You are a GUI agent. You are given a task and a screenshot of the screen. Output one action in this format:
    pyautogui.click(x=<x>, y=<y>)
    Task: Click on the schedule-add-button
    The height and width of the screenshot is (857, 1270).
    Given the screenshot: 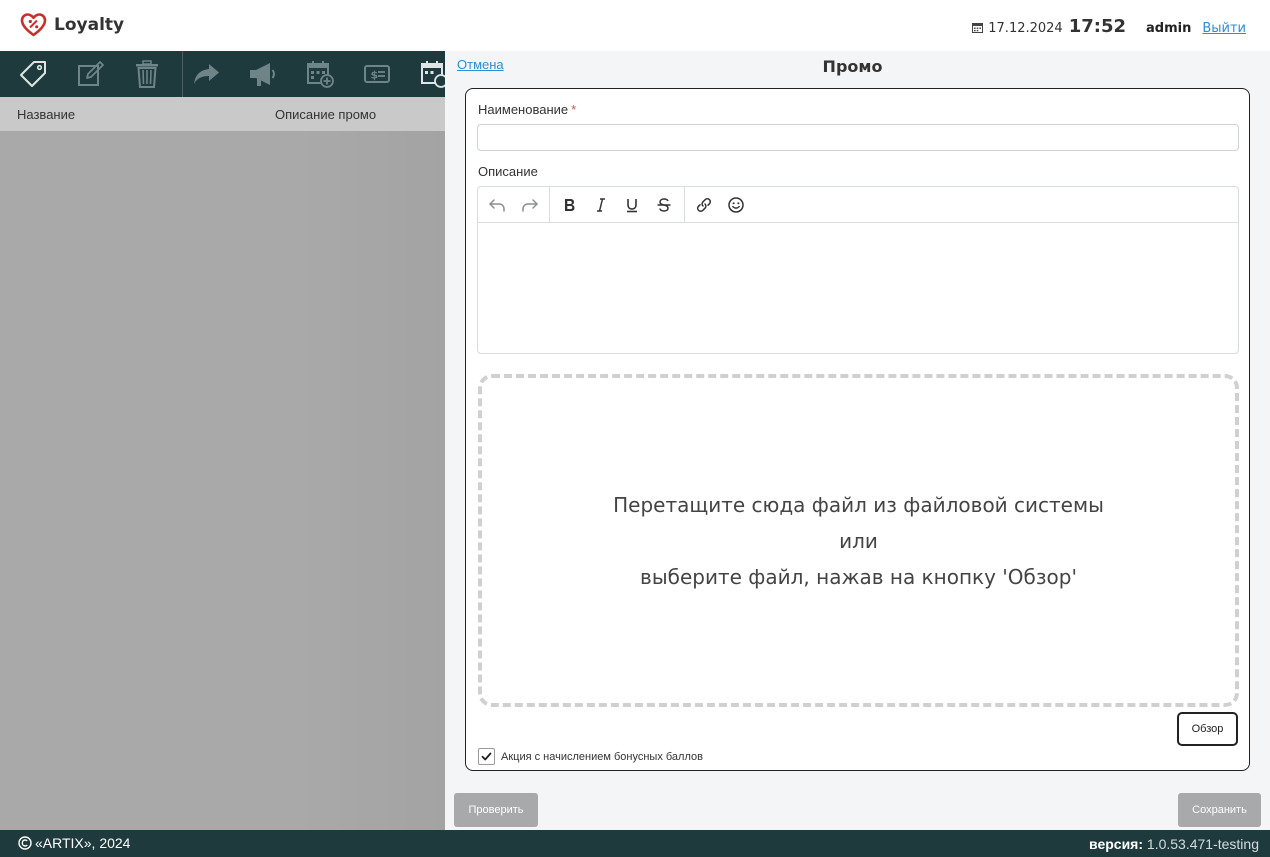 What is the action you would take?
    pyautogui.click(x=320, y=74)
    